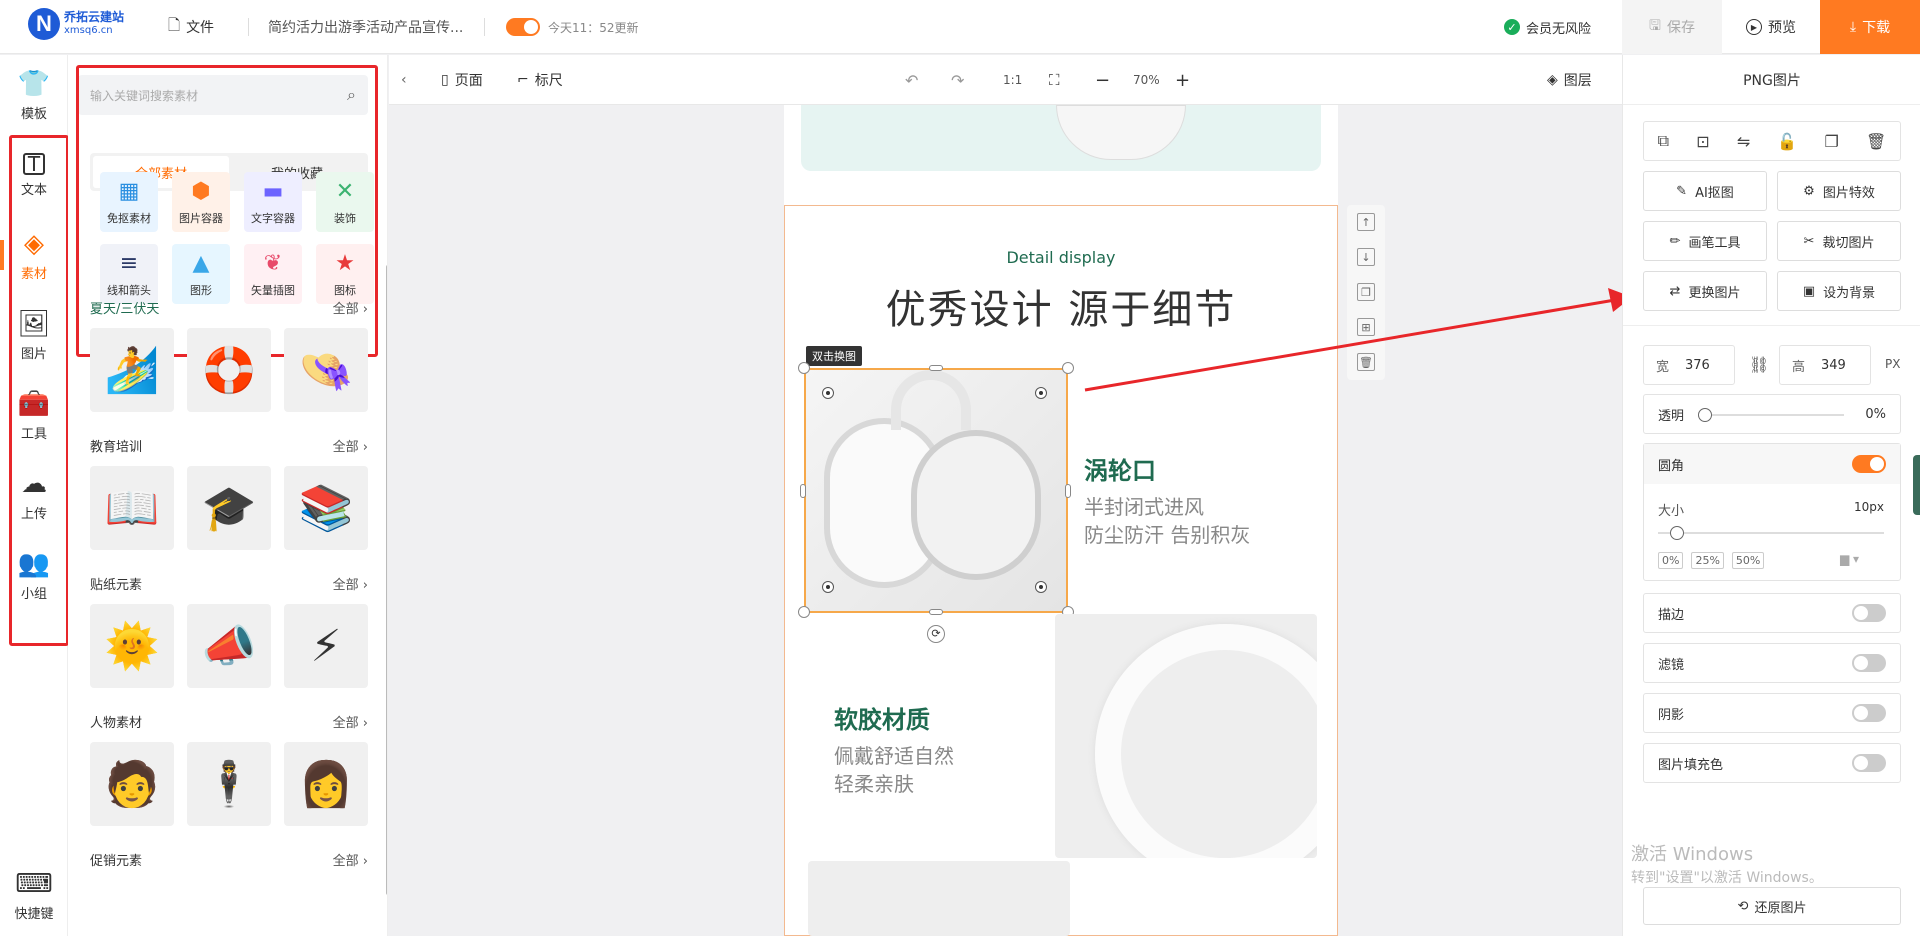  I want to click on undo-icon: ↶, so click(911, 80).